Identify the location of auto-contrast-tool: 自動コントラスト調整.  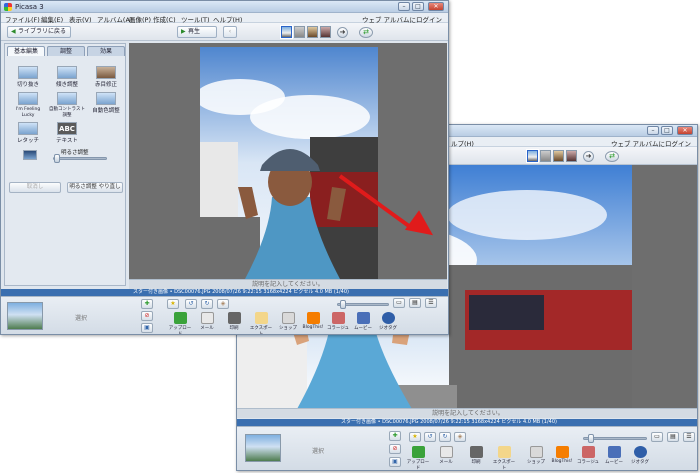
(67, 105).